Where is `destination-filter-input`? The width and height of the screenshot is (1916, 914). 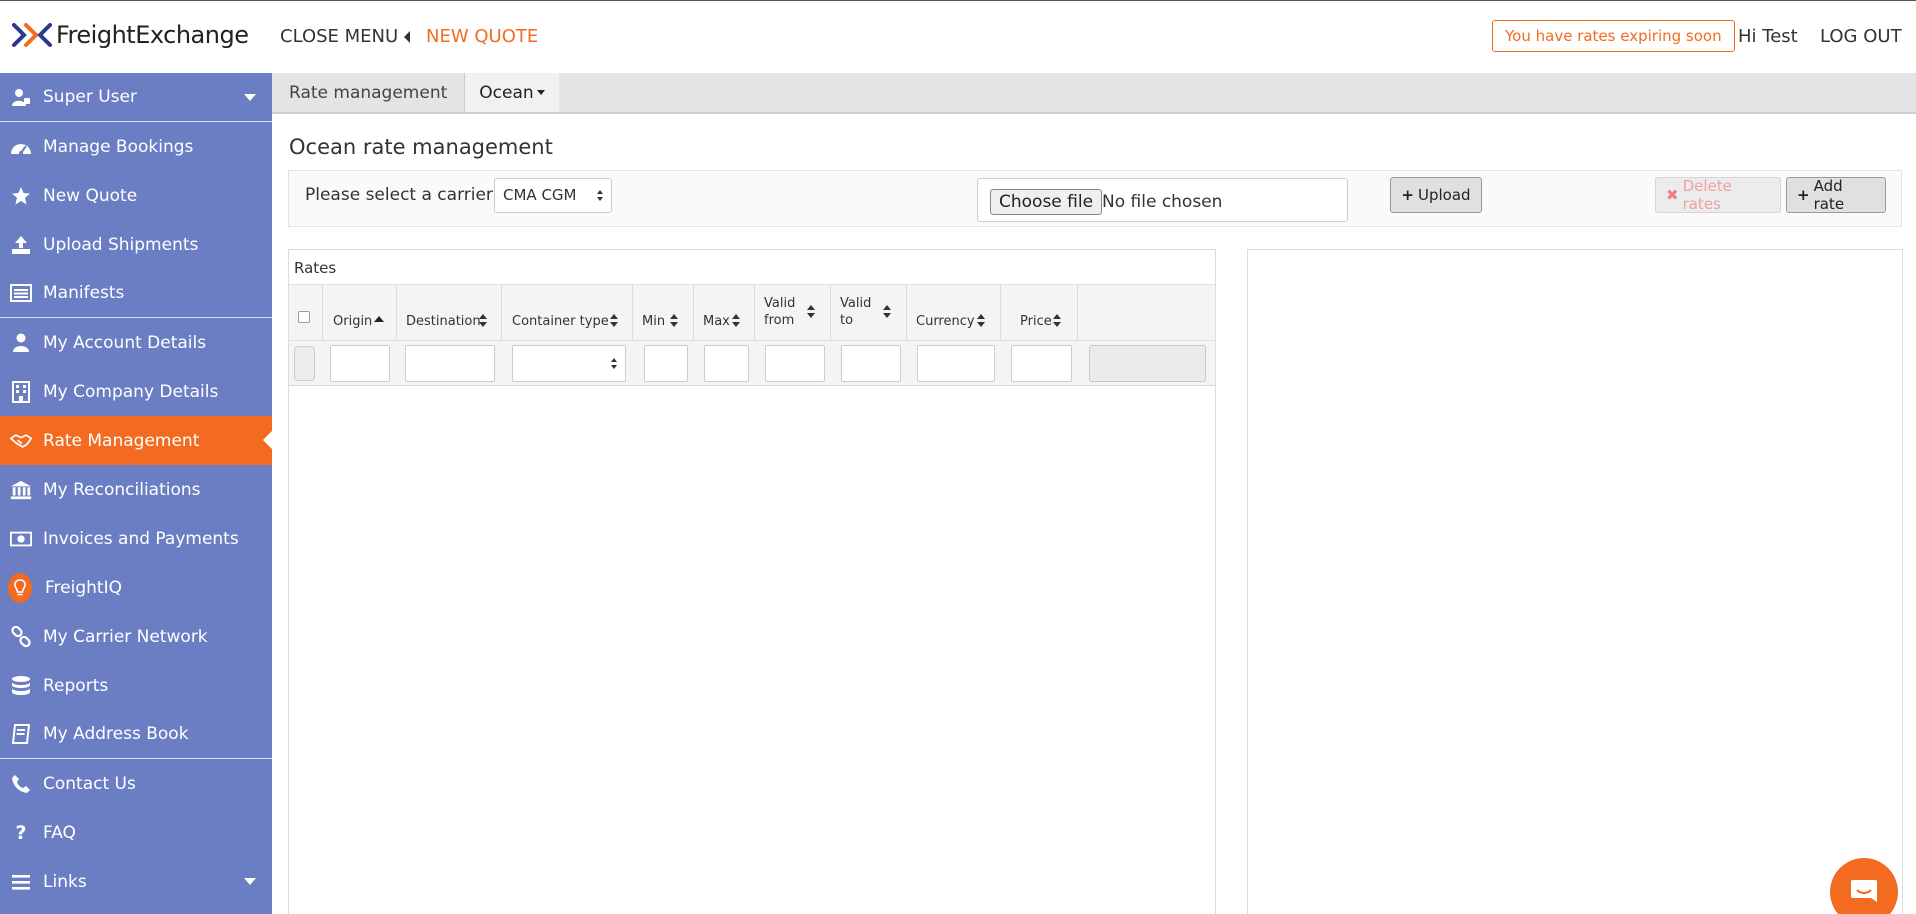 destination-filter-input is located at coordinates (450, 363).